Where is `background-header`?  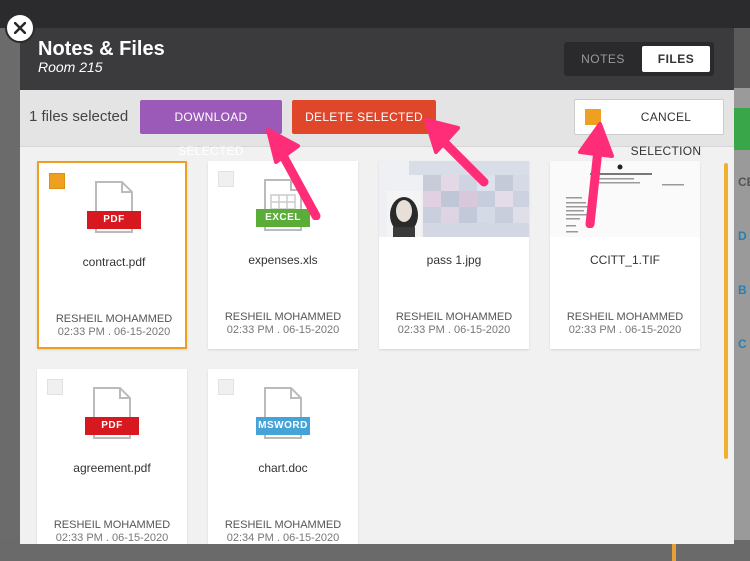
background-header is located at coordinates (375, 14).